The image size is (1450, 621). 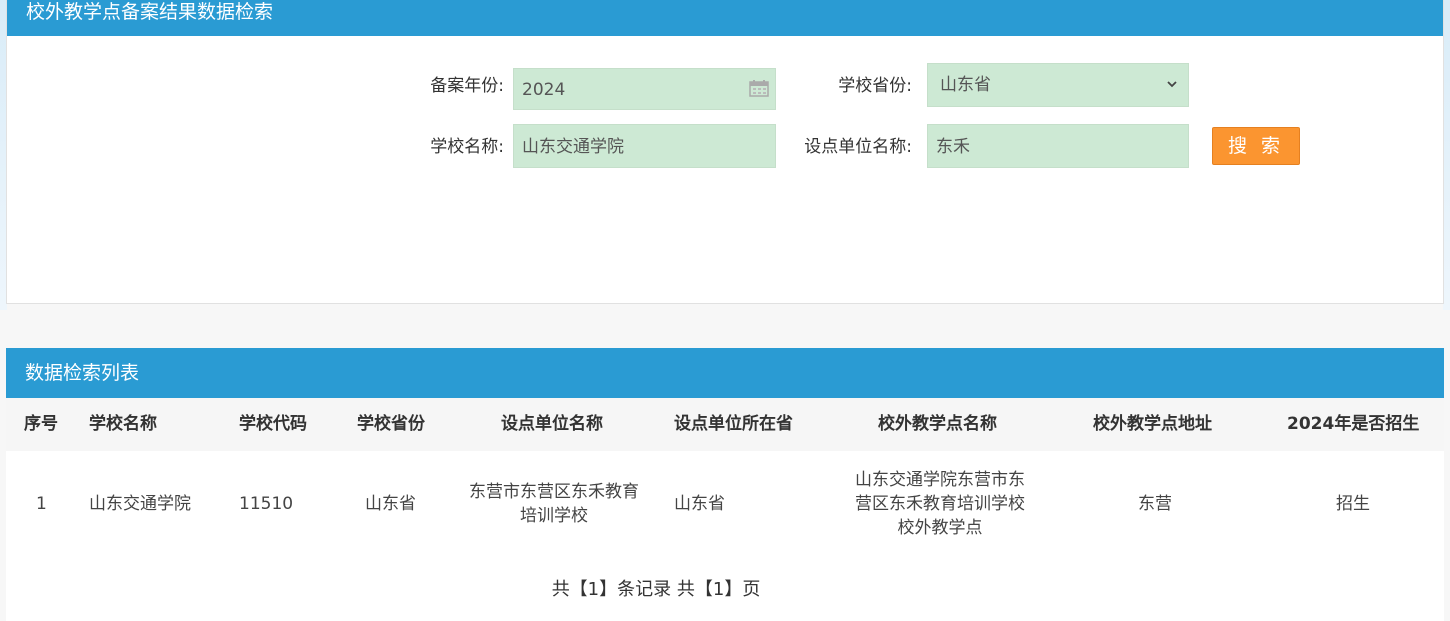 What do you see at coordinates (1172, 84) in the screenshot?
I see `chevron-down-icon` at bounding box center [1172, 84].